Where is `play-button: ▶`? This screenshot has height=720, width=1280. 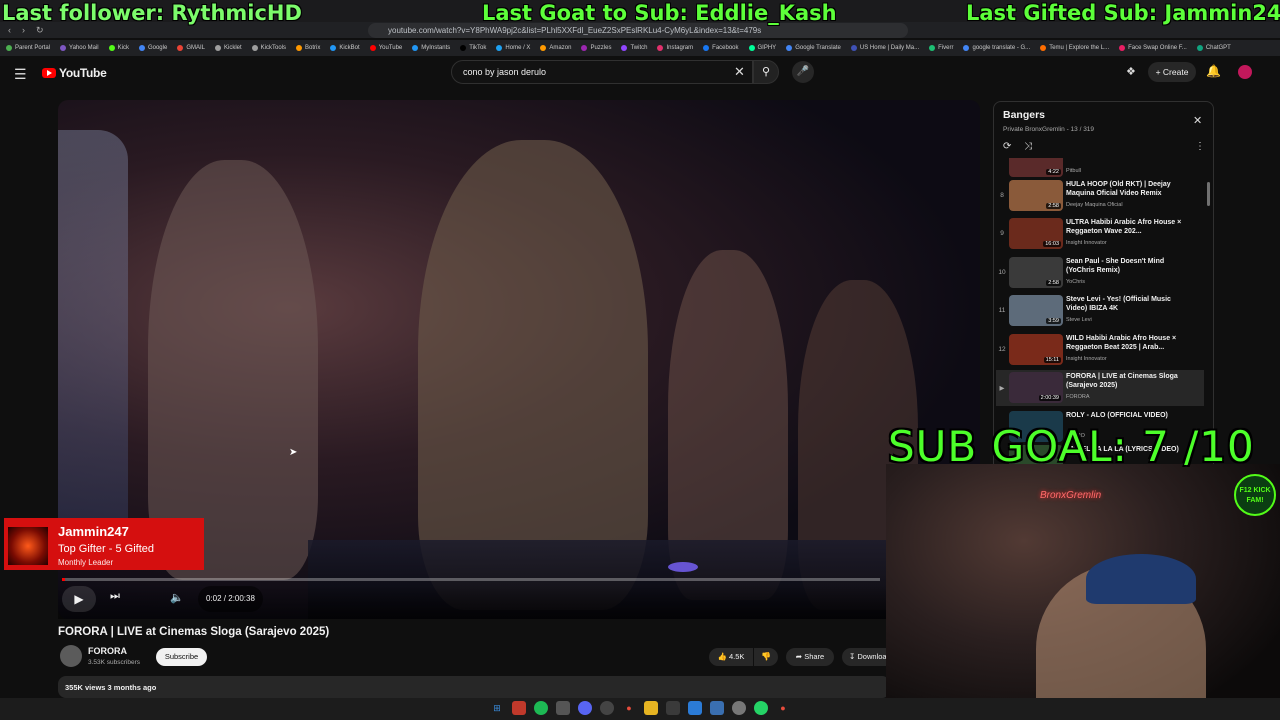 play-button: ▶ is located at coordinates (79, 599).